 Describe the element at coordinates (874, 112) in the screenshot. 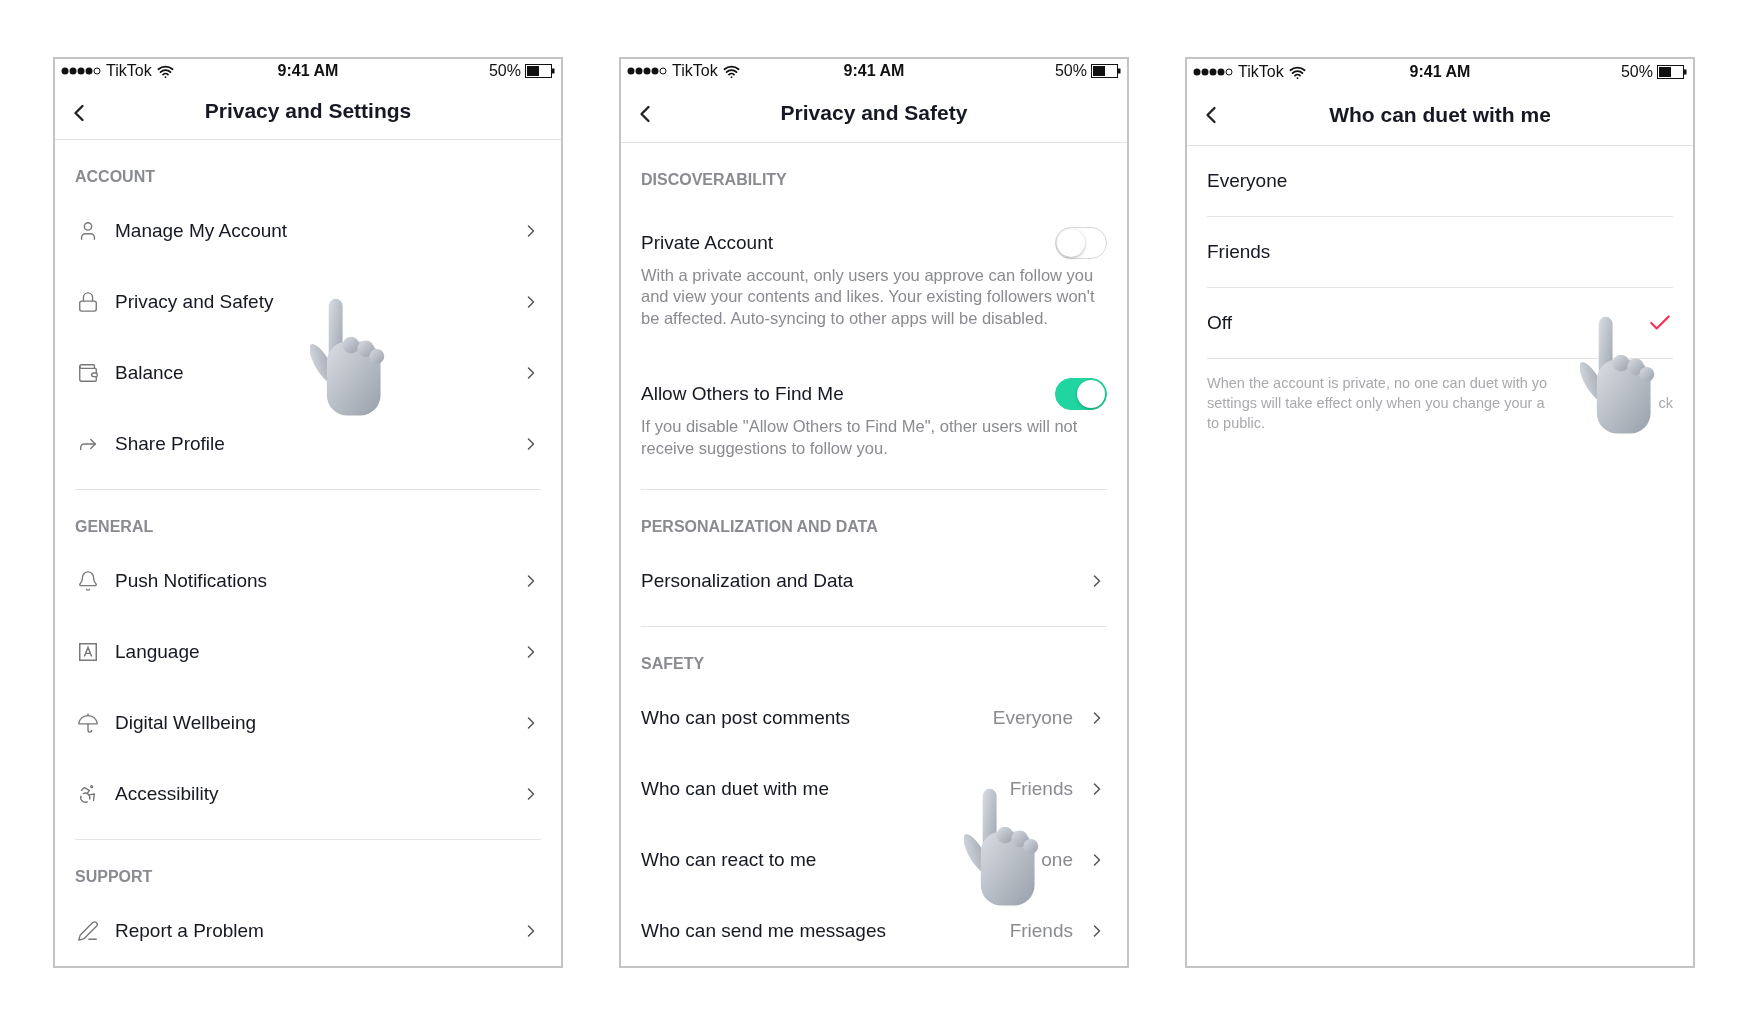

I see `screen-title: Privacy and Safety` at that location.